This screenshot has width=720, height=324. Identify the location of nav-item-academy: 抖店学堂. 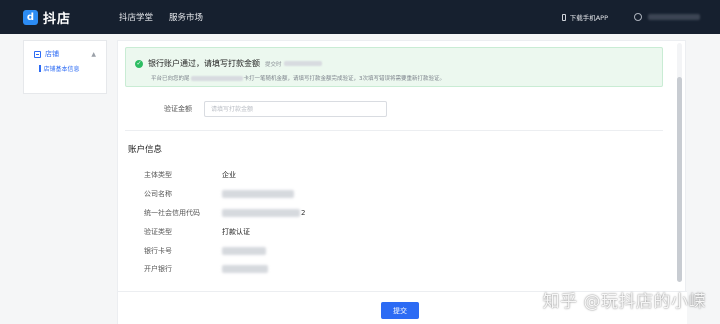
(136, 17).